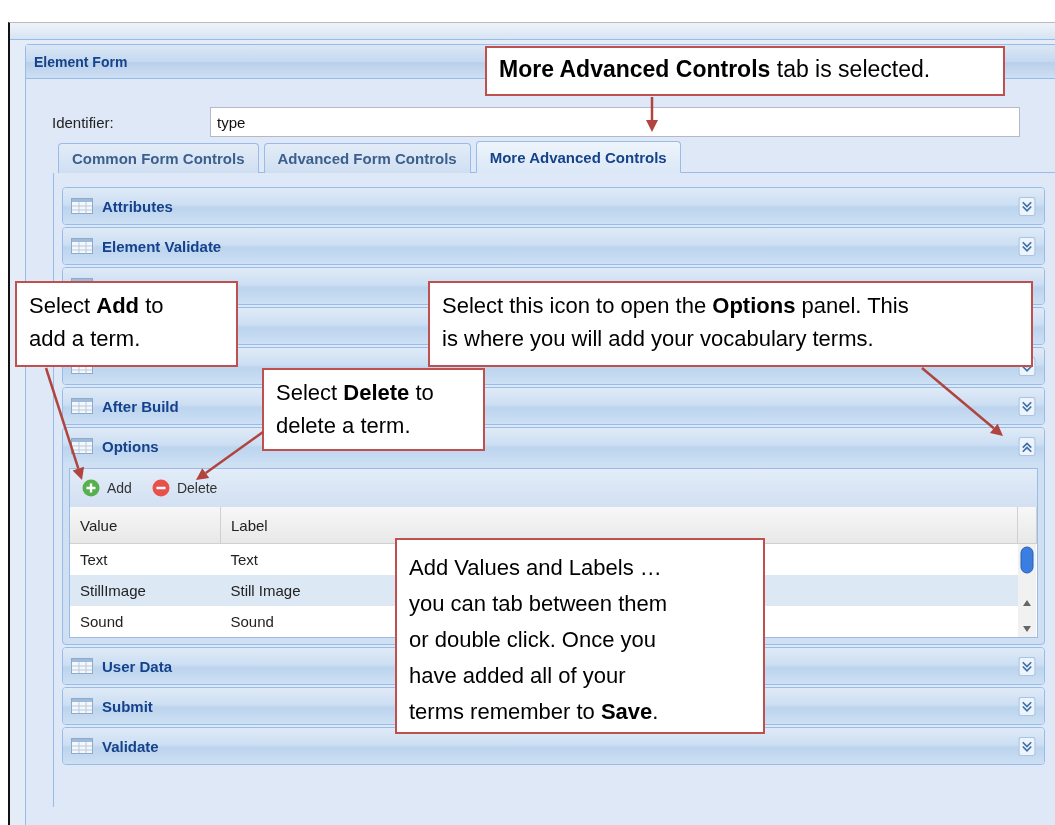  Describe the element at coordinates (81, 61) in the screenshot. I see `panel-title: Element Form` at that location.